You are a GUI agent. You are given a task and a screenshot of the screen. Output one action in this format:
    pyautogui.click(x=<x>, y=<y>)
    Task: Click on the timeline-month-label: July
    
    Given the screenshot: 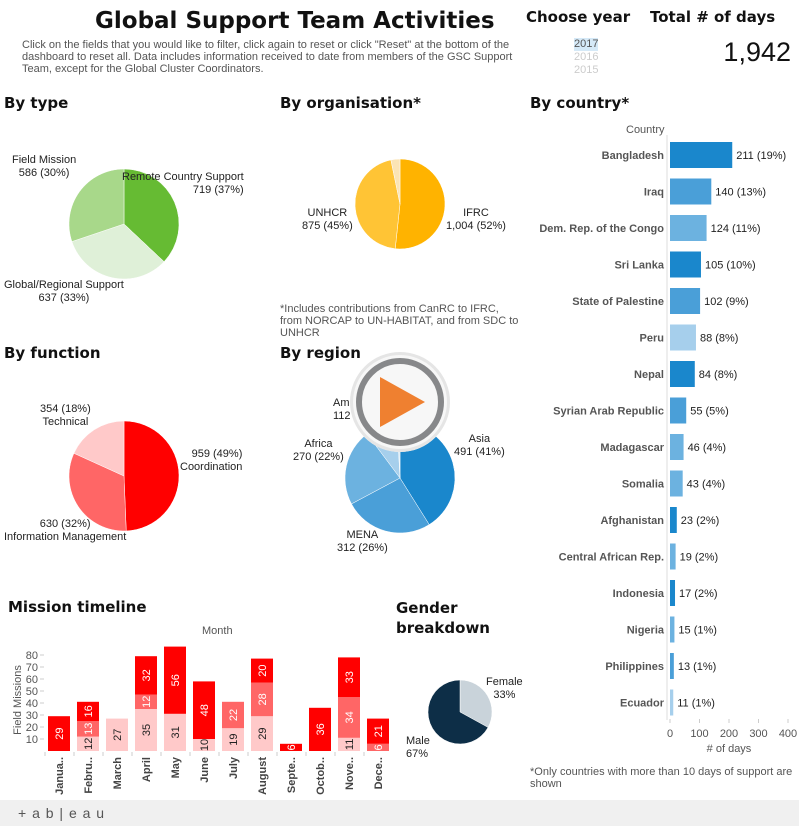 What is the action you would take?
    pyautogui.click(x=234, y=767)
    